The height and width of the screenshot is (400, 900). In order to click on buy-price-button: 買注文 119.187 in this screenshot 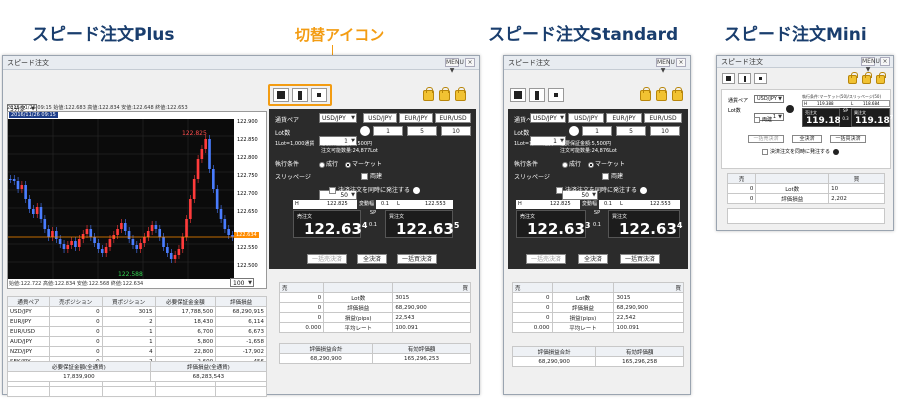, I will do `click(872, 117)`.